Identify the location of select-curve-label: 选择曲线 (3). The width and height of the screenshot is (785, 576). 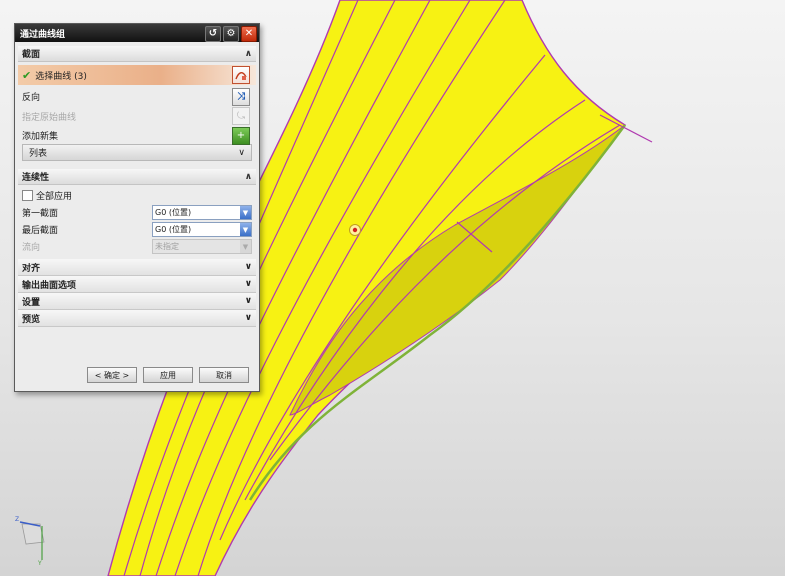
(61, 76).